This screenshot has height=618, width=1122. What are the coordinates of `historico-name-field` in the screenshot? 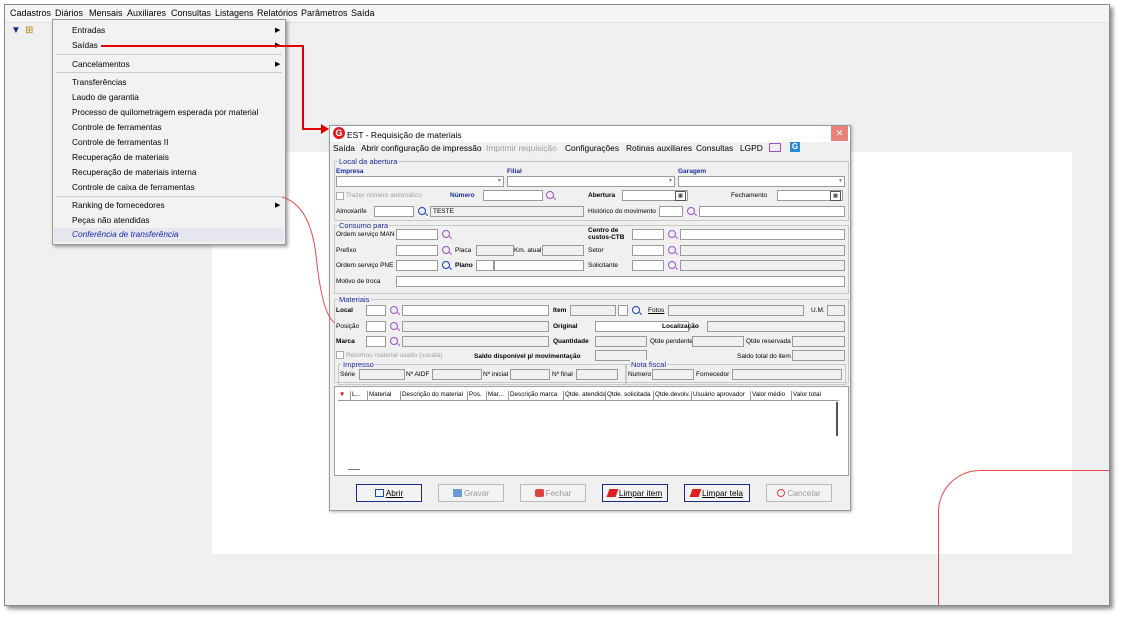 It's located at (772, 211).